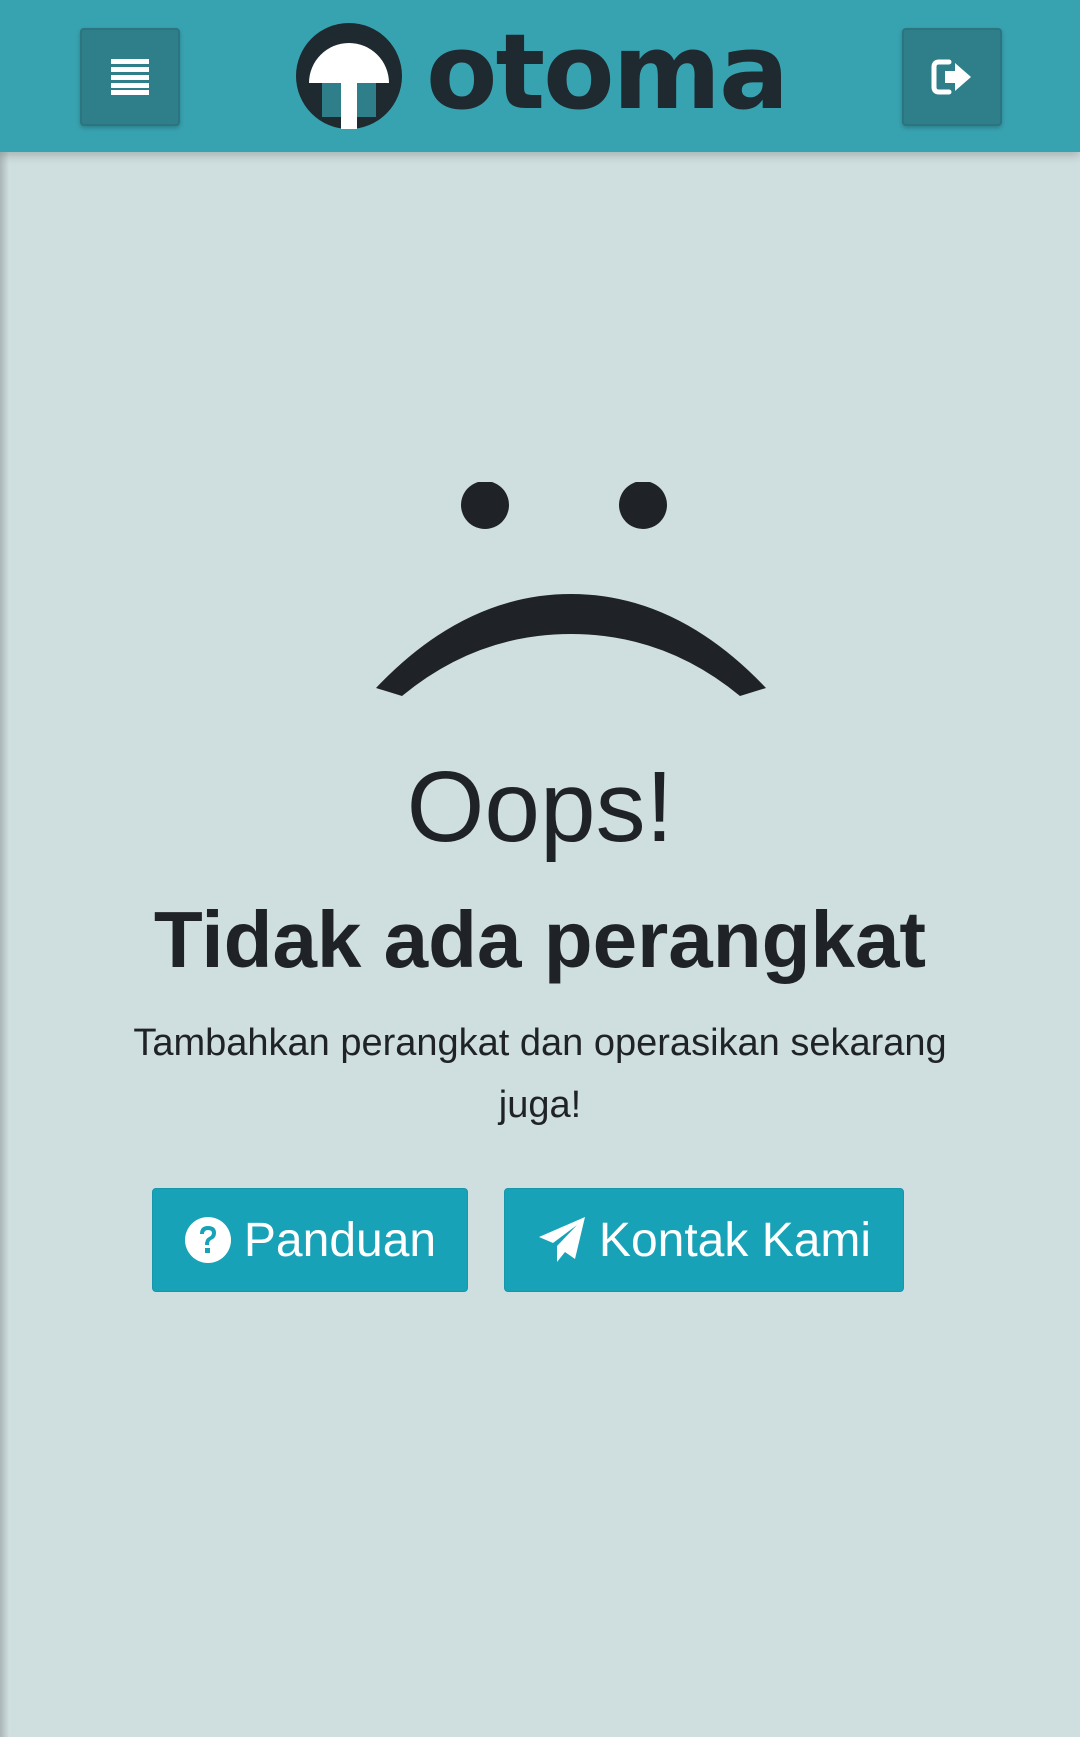  I want to click on guide-button: Panduan, so click(310, 1240).